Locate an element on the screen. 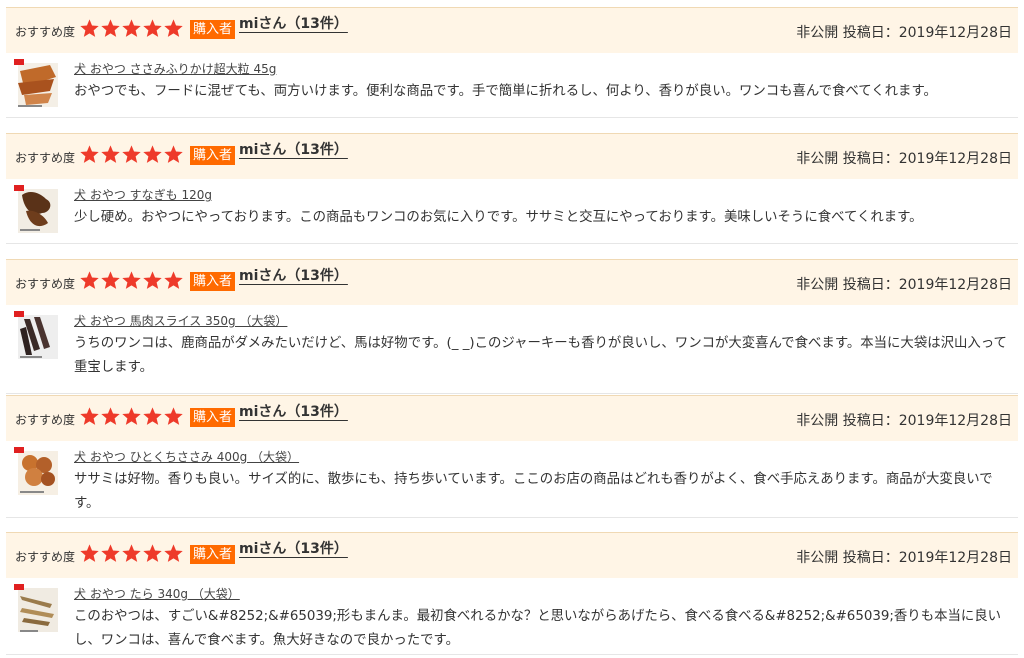 The image size is (1024, 658). product-link: 犬 おやつ たら 340g （大袋） is located at coordinates (157, 593).